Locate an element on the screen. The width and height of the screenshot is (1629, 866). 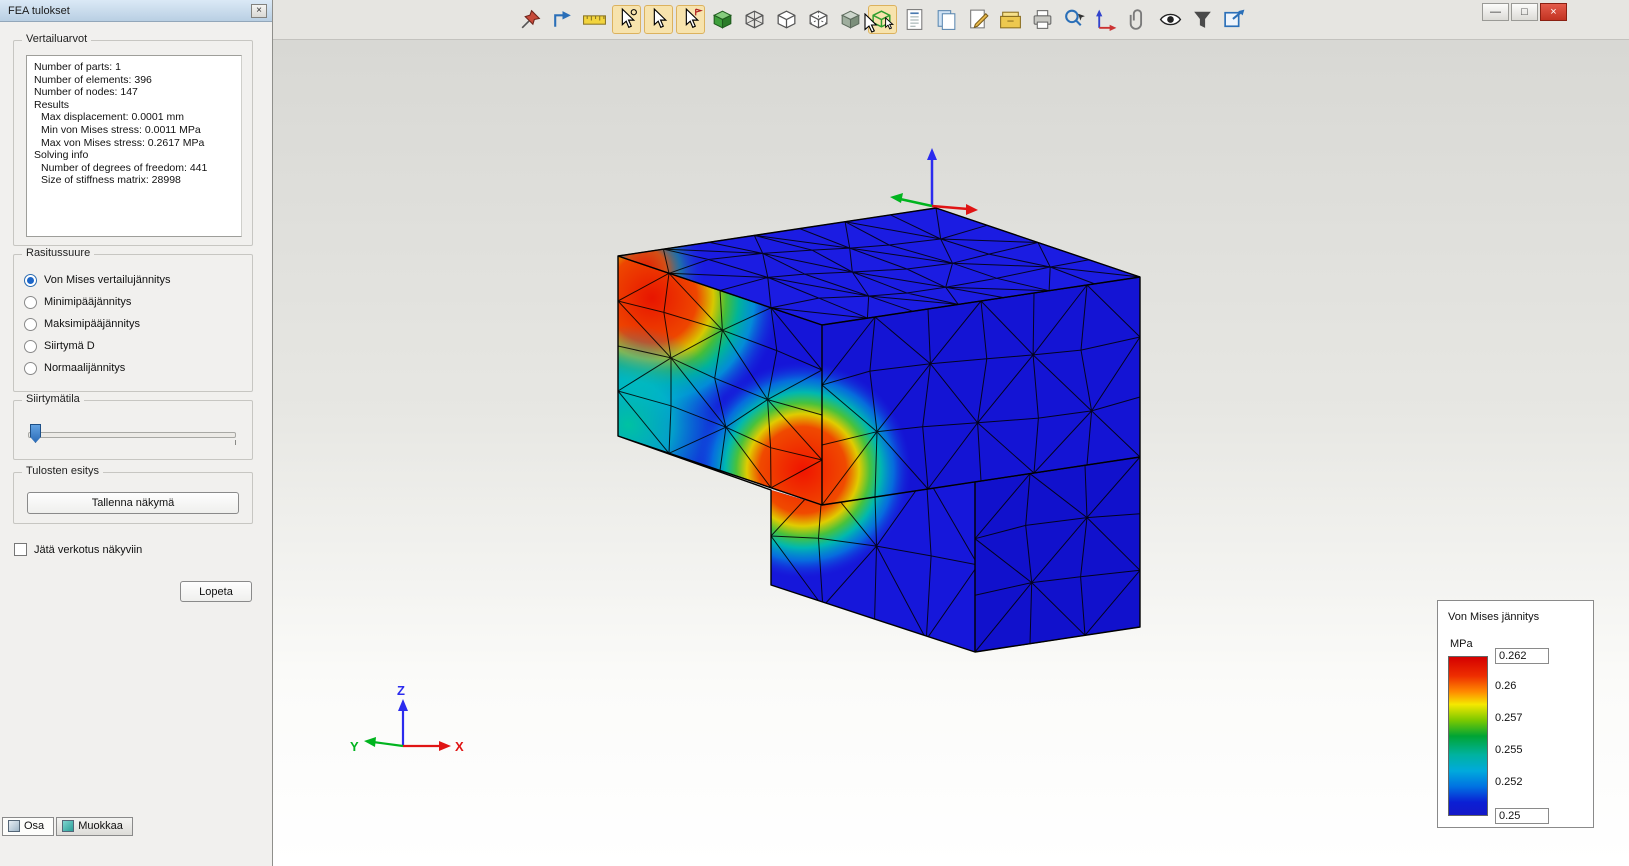
displacement-slider-track is located at coordinates (132, 435).